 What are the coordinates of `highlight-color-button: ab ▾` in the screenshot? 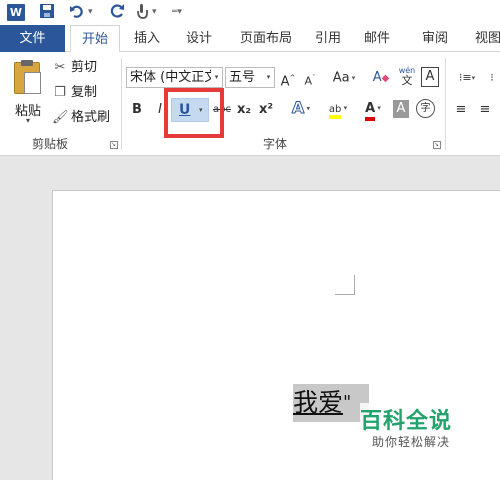 It's located at (338, 108).